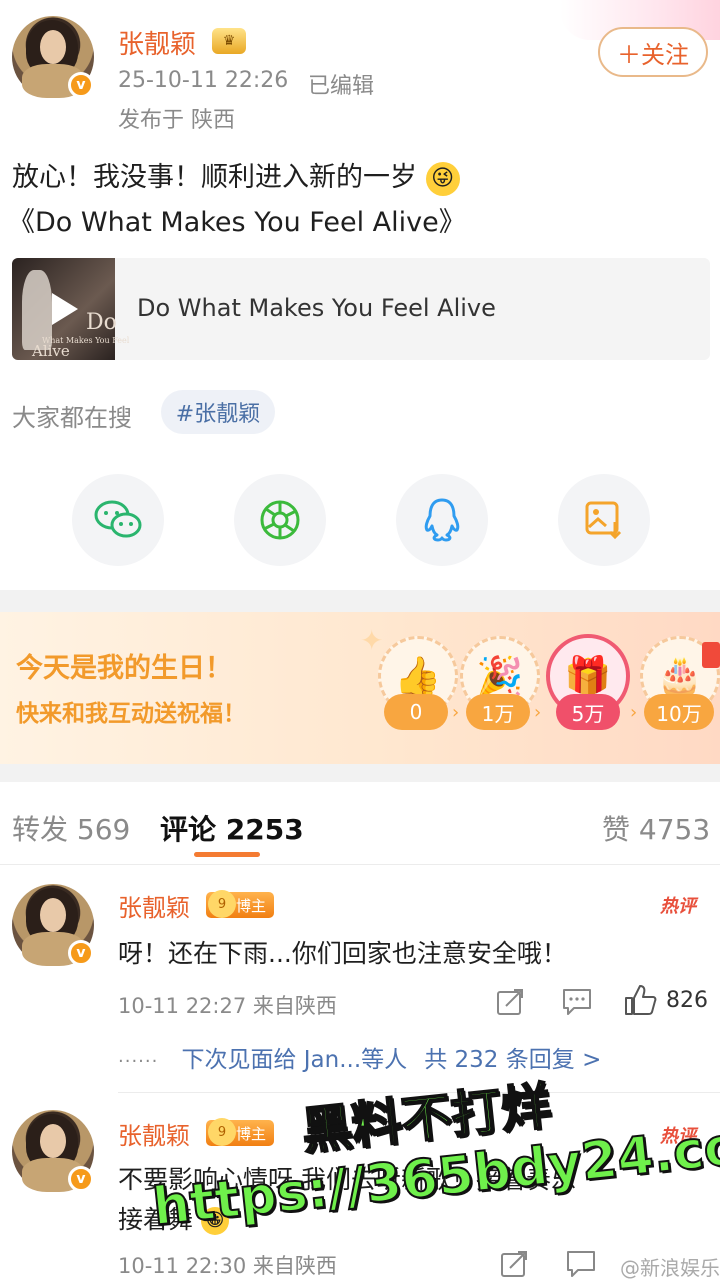 Image resolution: width=720 pixels, height=1280 pixels. Describe the element at coordinates (229, 41) in the screenshot. I see `vip-crown-icon: ♛` at that location.